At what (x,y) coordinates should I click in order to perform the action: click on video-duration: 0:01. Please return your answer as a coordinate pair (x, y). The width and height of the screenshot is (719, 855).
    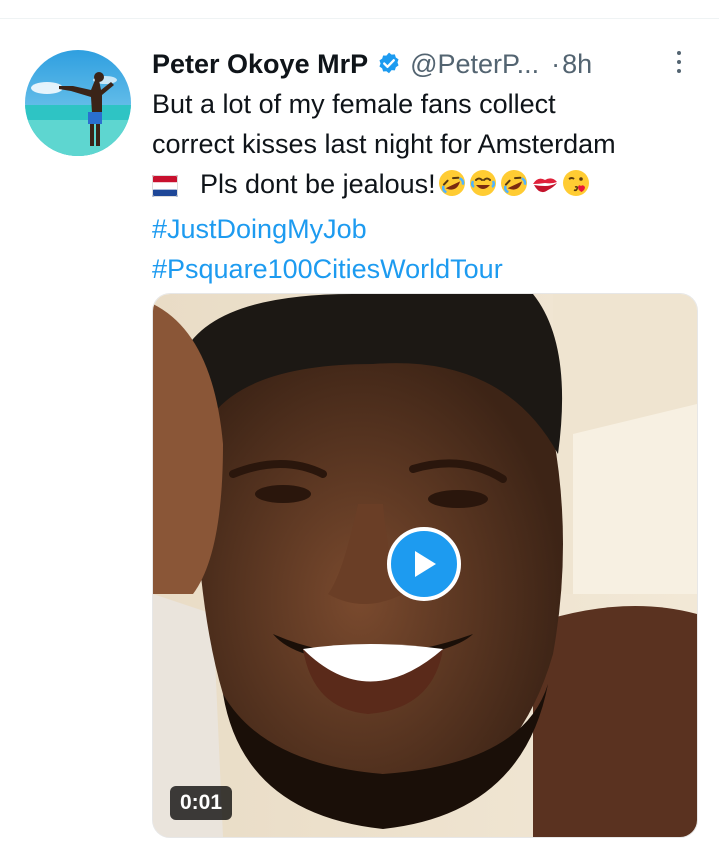
    Looking at the image, I should click on (201, 803).